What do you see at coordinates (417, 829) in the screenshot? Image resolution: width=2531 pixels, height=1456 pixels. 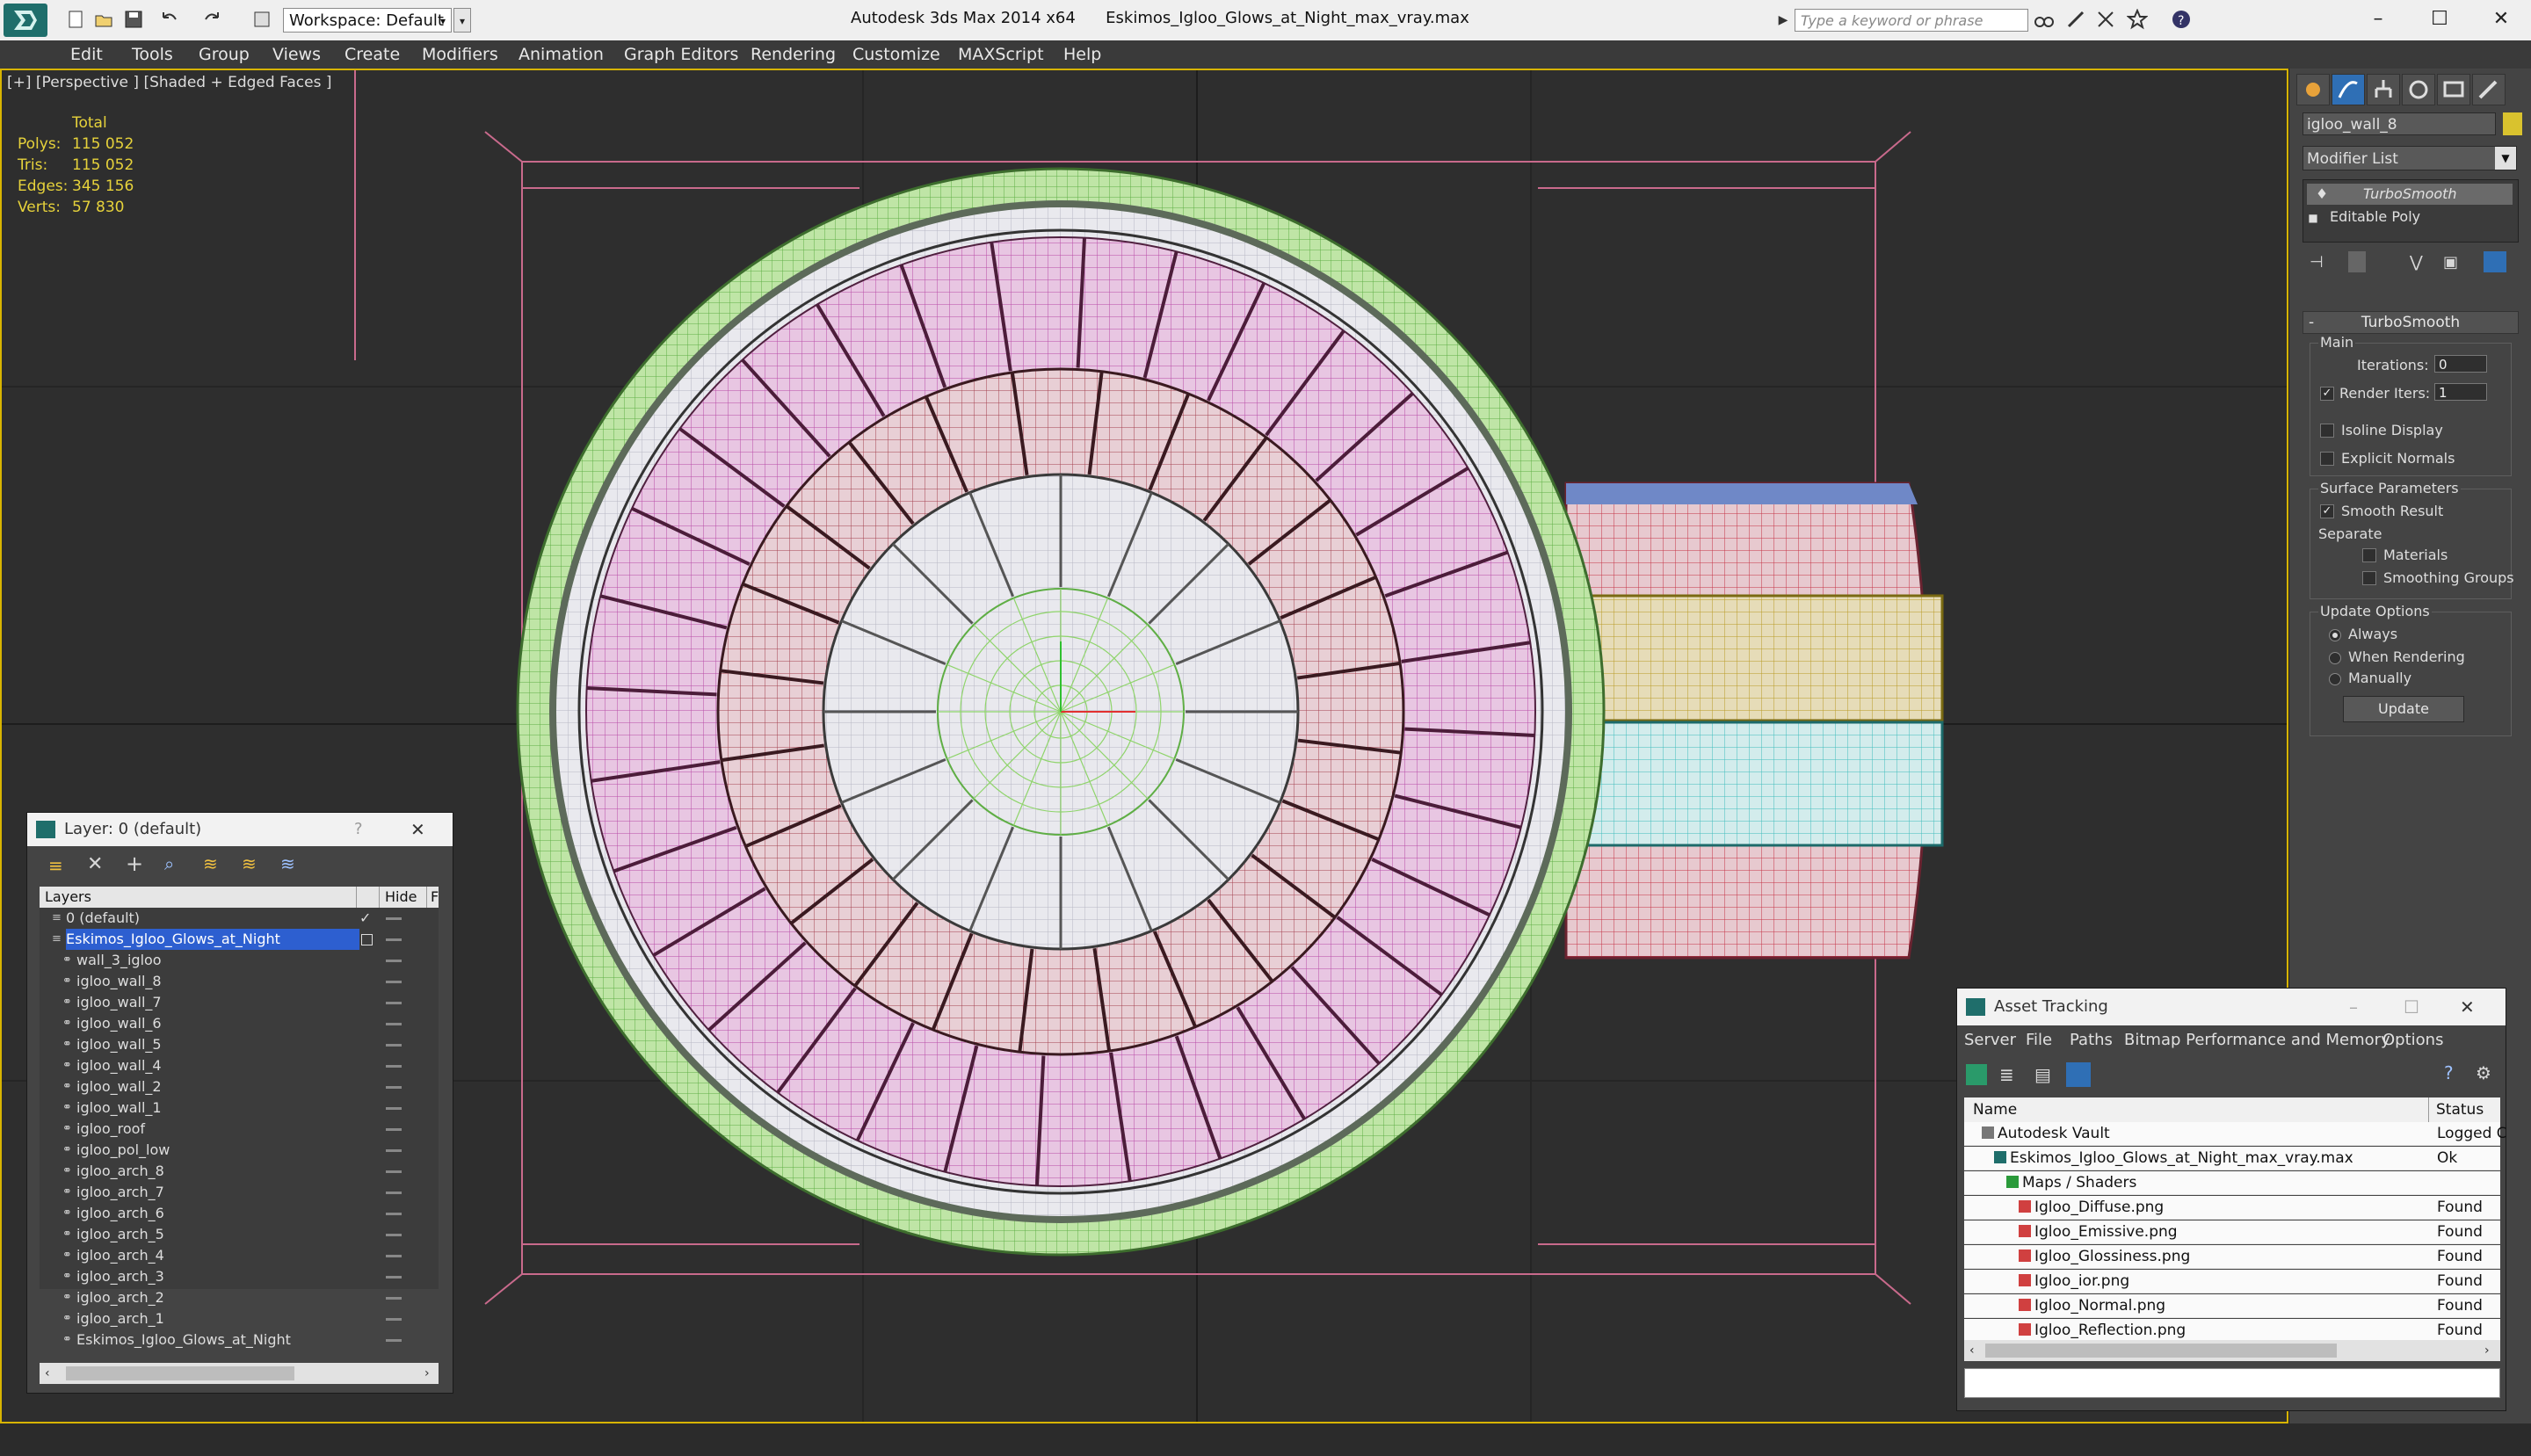 I see `layer-close-button: ✕` at bounding box center [417, 829].